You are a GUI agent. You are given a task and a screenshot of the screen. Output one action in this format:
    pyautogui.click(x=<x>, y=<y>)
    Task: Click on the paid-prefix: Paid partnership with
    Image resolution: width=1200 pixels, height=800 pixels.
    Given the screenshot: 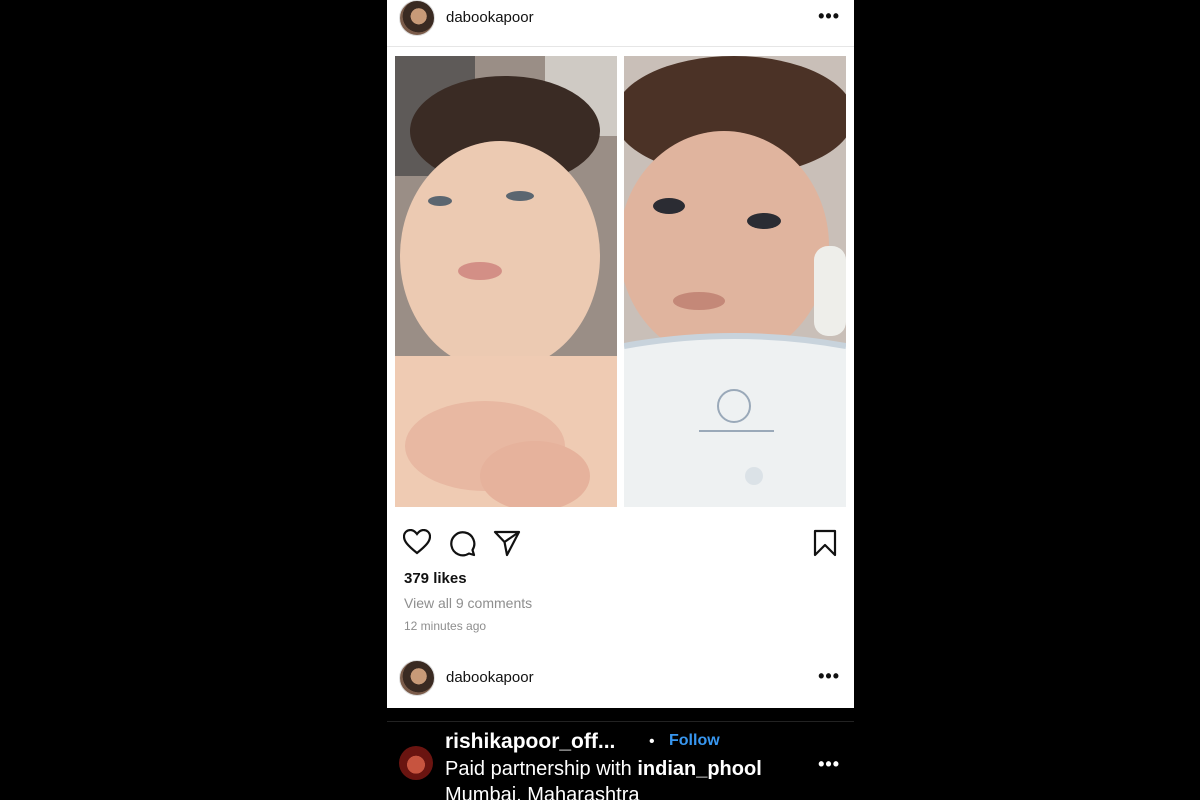 What is the action you would take?
    pyautogui.click(x=541, y=769)
    